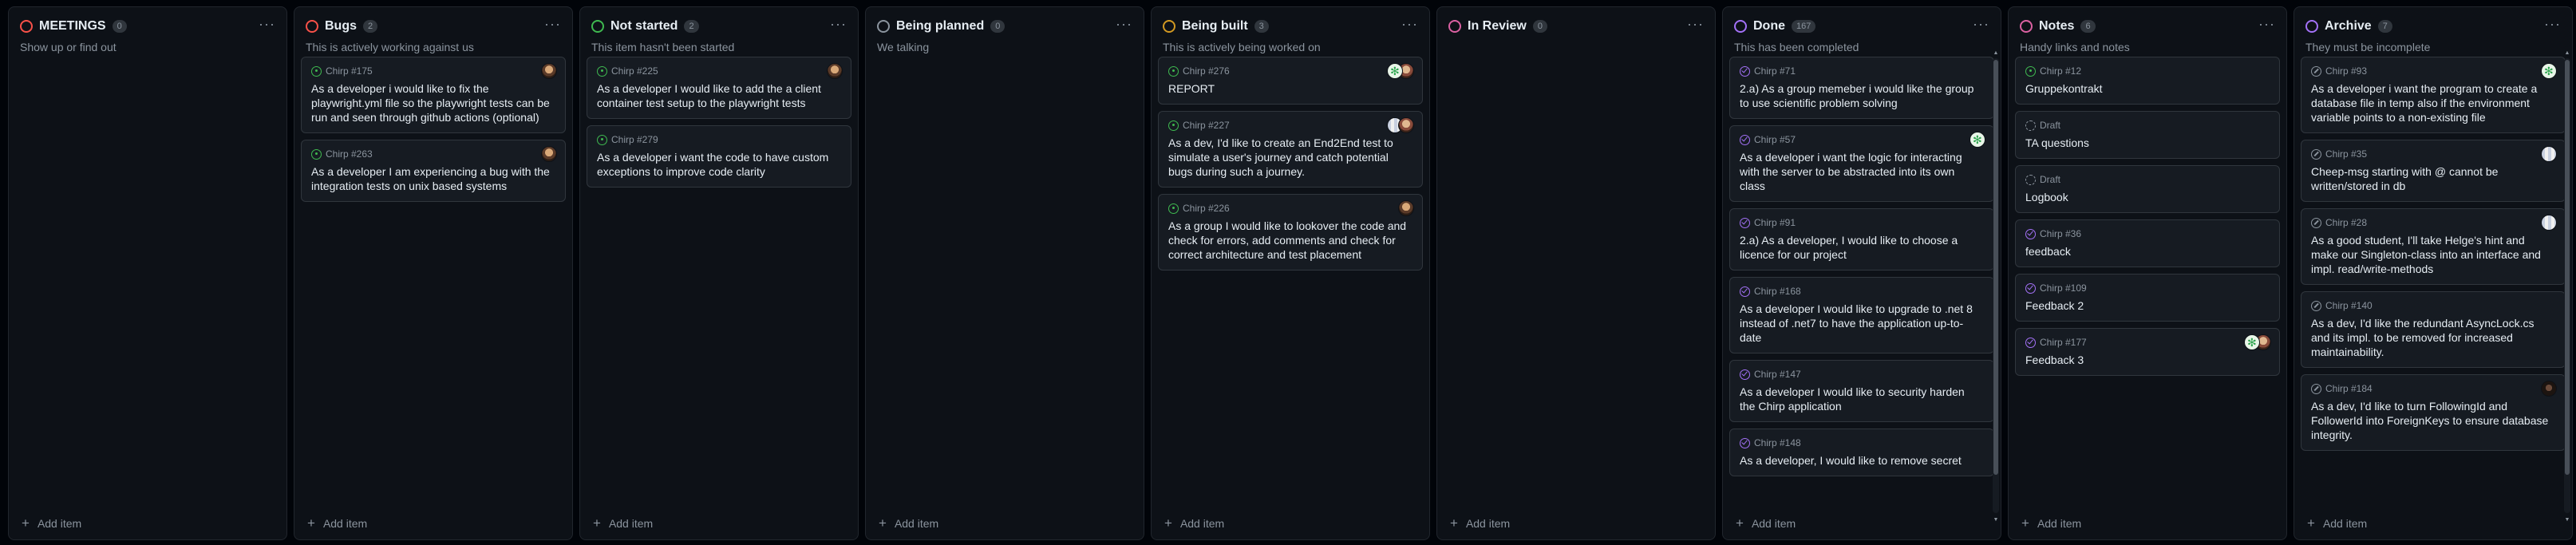  I want to click on issue-reference: Chirp #91, so click(1775, 223).